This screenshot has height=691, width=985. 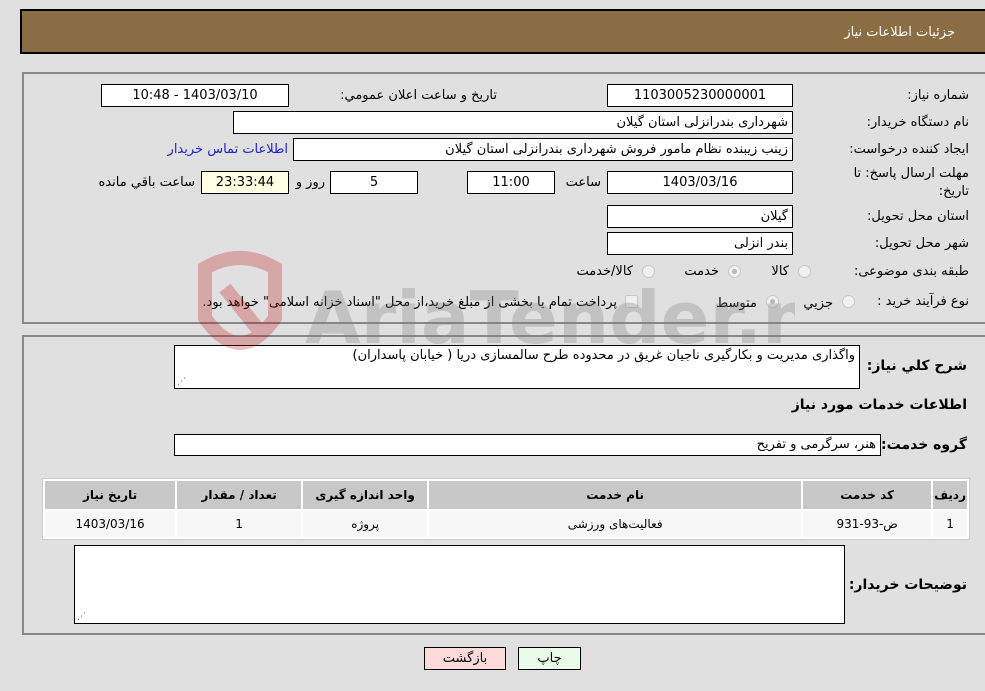 I want to click on cell-quantity: 1, so click(x=239, y=524).